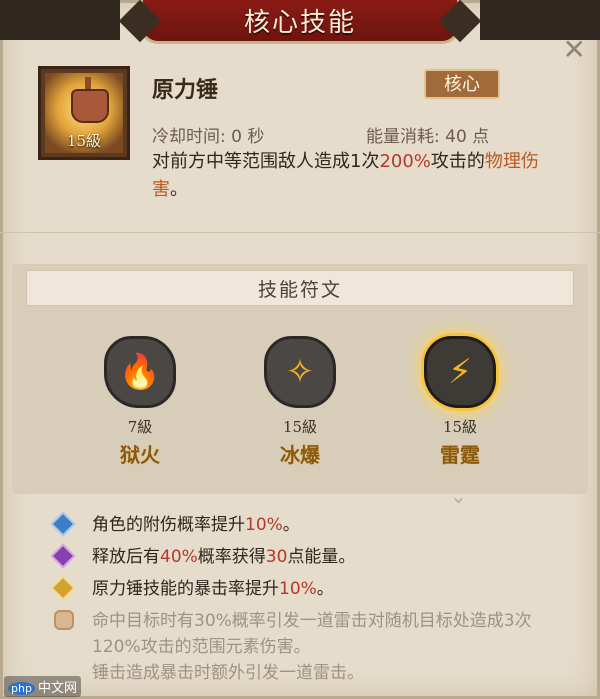 The image size is (600, 699). I want to click on title-banner: 核心技能, so click(300, 22).